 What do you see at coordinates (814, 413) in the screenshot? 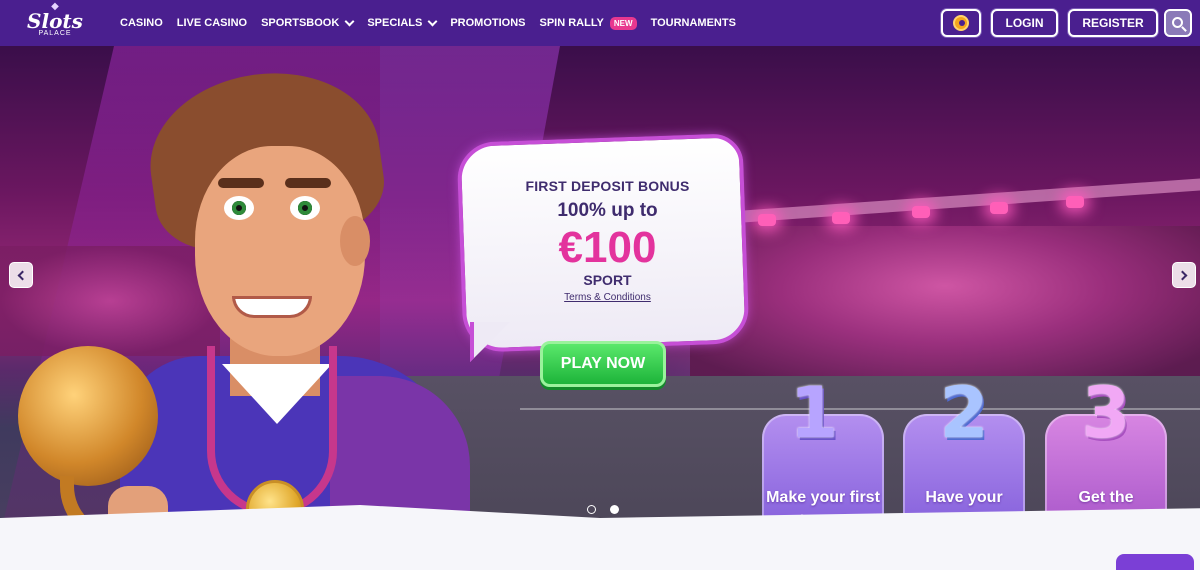
I see `step-number-1: 1` at bounding box center [814, 413].